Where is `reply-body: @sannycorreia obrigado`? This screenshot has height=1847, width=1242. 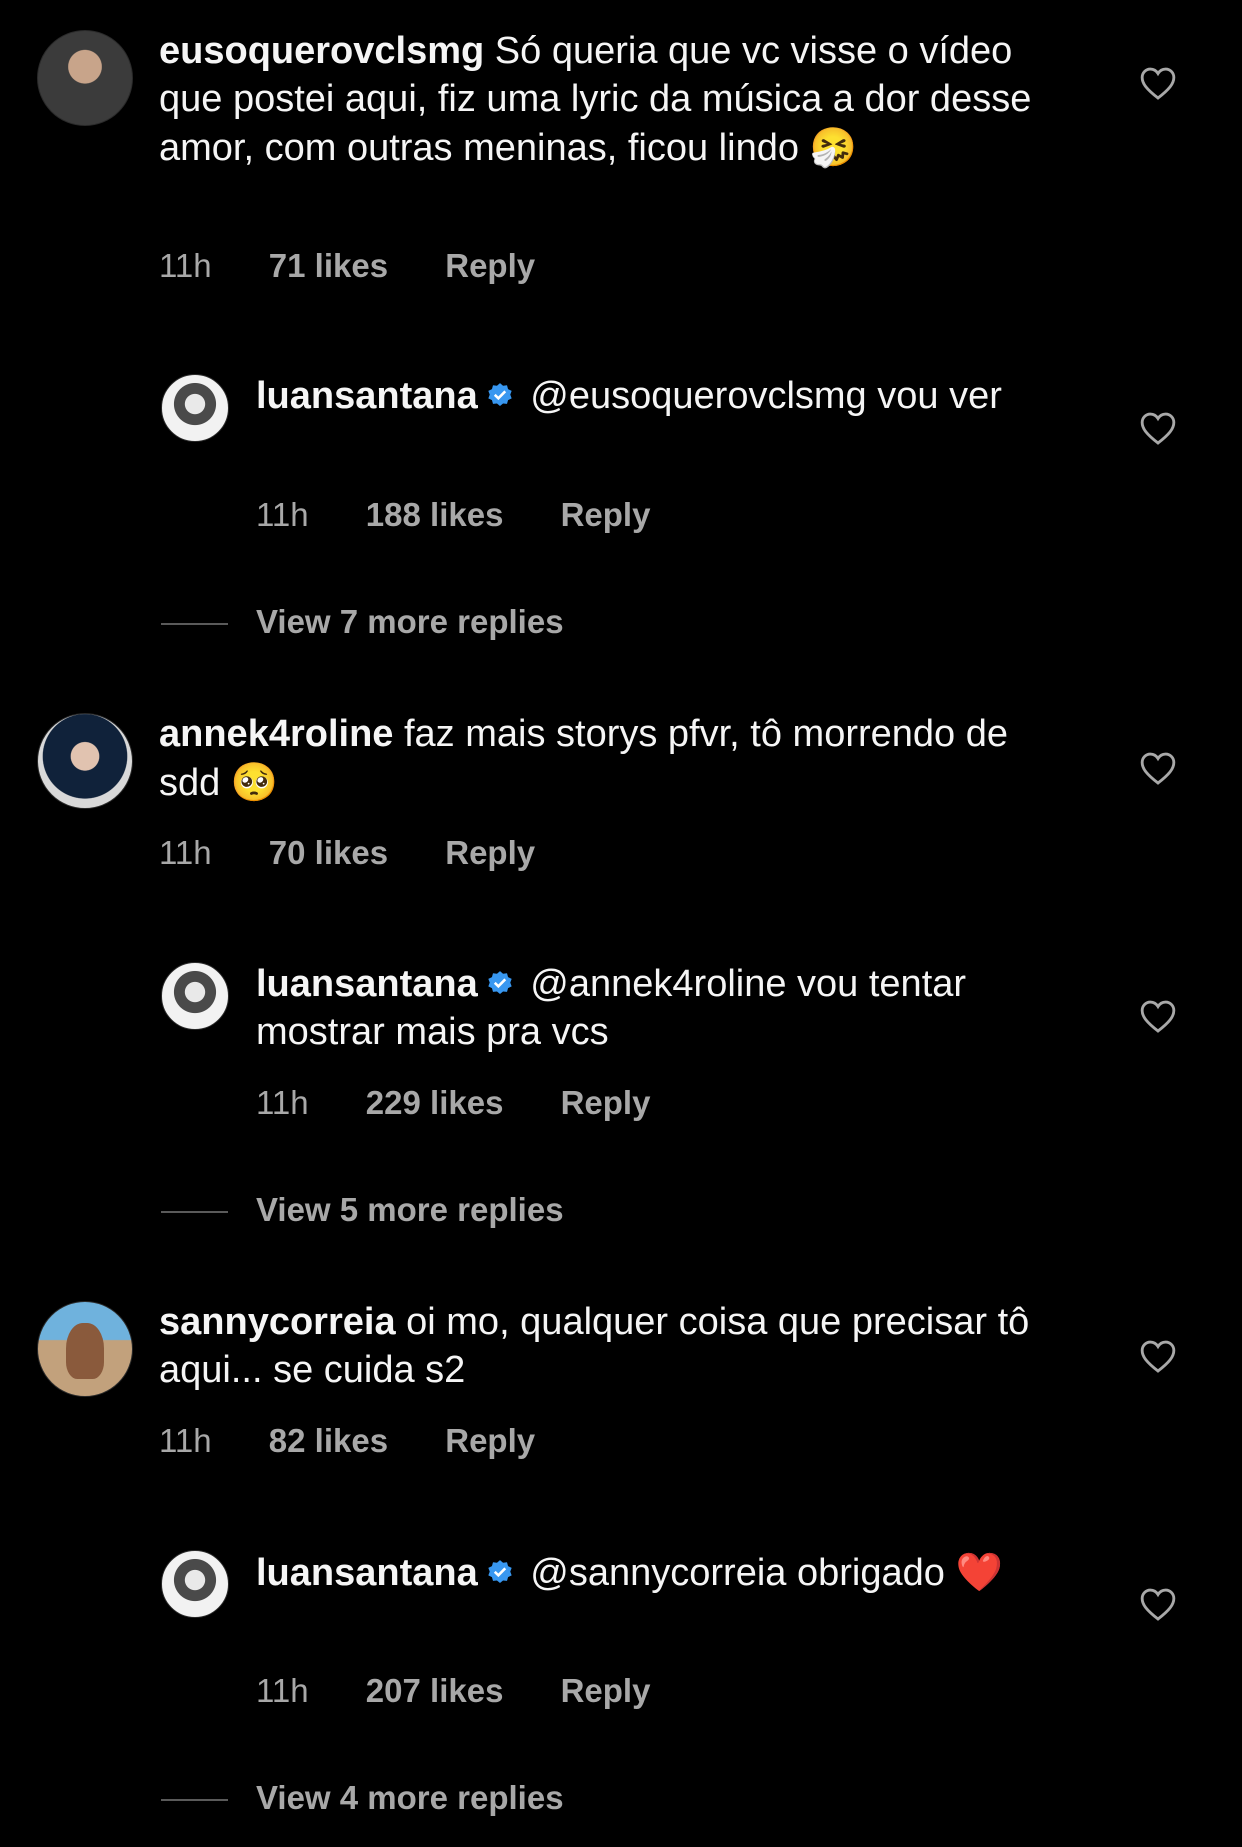 reply-body: @sannycorreia obrigado is located at coordinates (737, 1573).